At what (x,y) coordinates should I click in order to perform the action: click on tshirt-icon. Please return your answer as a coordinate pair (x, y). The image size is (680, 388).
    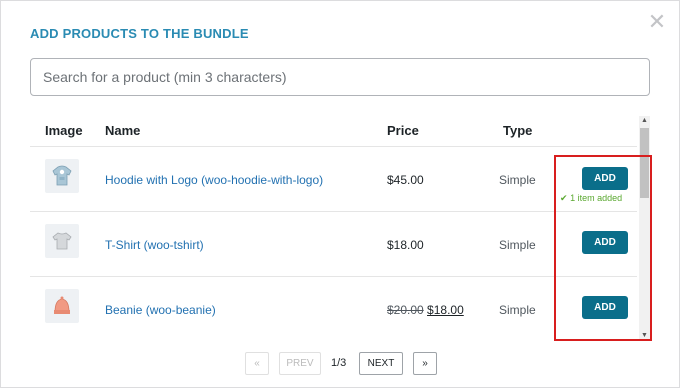
    Looking at the image, I should click on (62, 241).